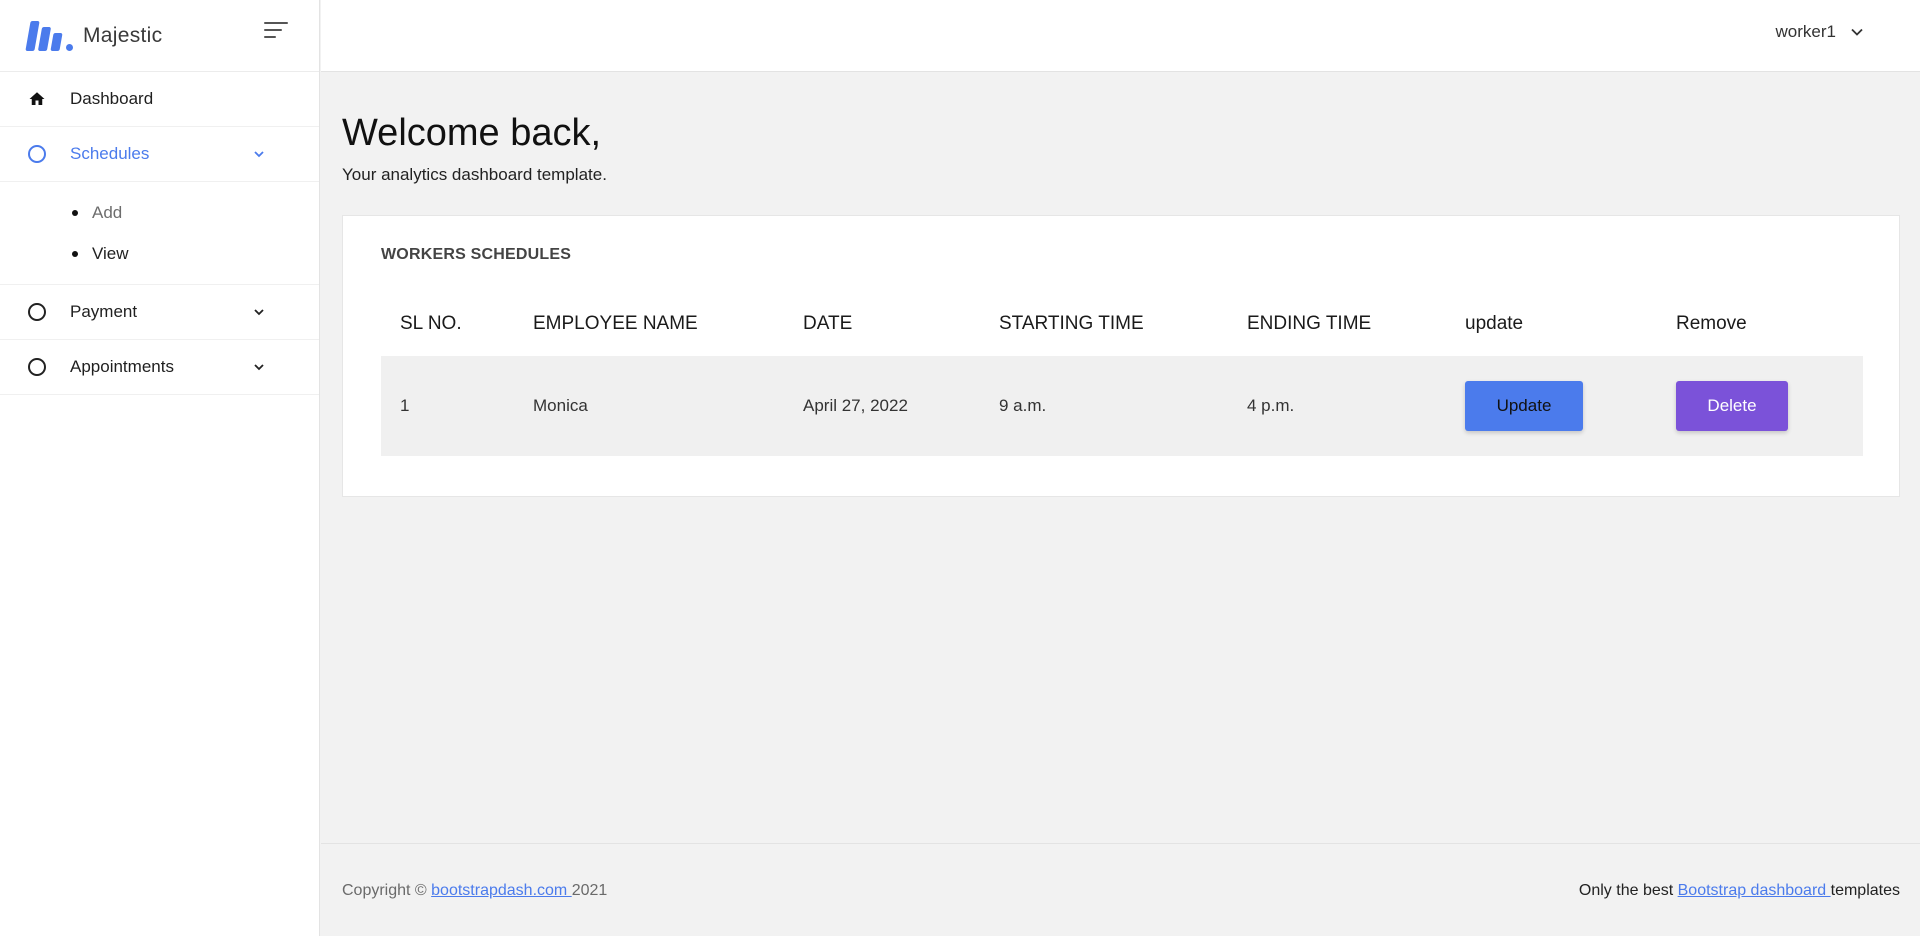 This screenshot has width=1920, height=936. Describe the element at coordinates (194, 253) in the screenshot. I see `submenu-item-view: View` at that location.